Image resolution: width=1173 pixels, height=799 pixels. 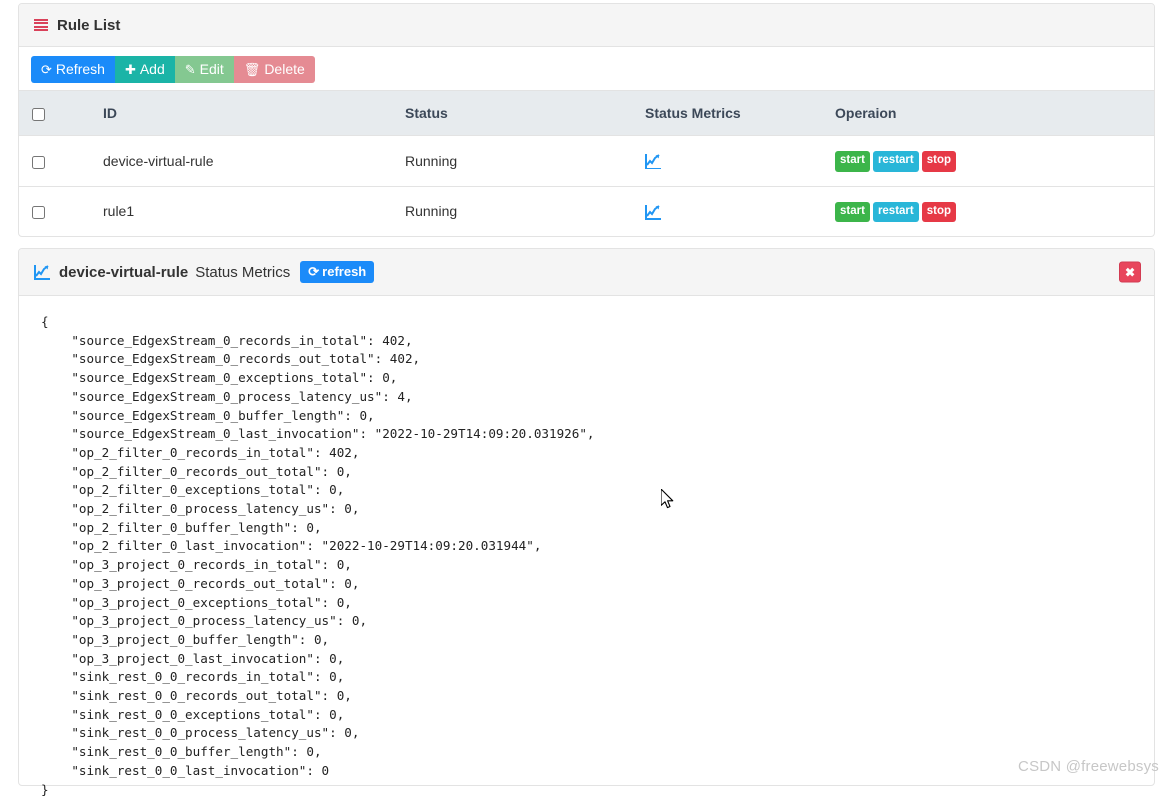 What do you see at coordinates (740, 113) in the screenshot?
I see `column-header-status-metrics: Status Metrics` at bounding box center [740, 113].